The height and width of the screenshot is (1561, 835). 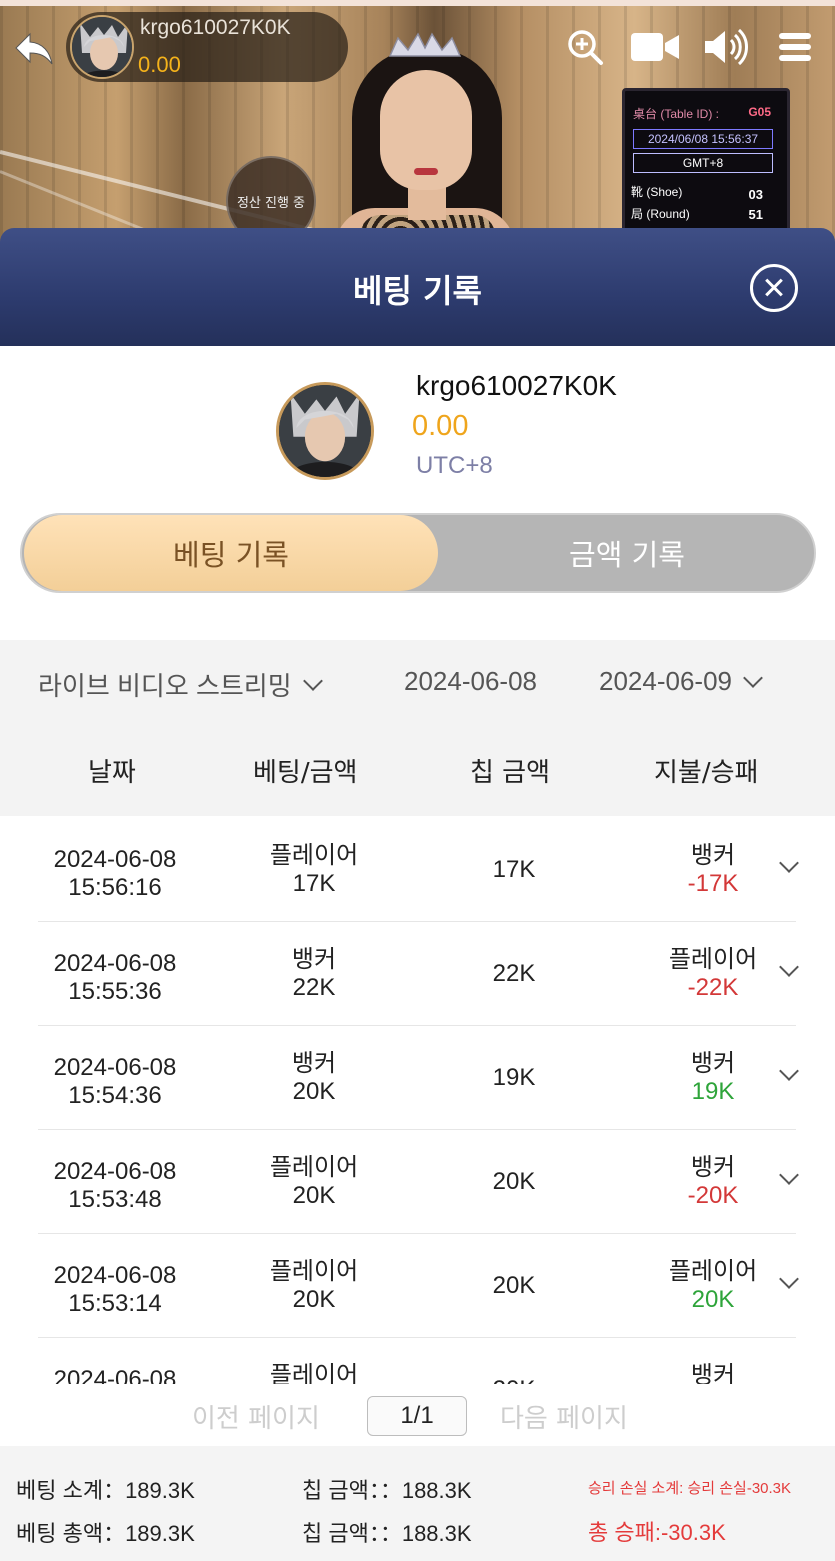 What do you see at coordinates (713, 1195) in the screenshot?
I see `row-payout: -20K` at bounding box center [713, 1195].